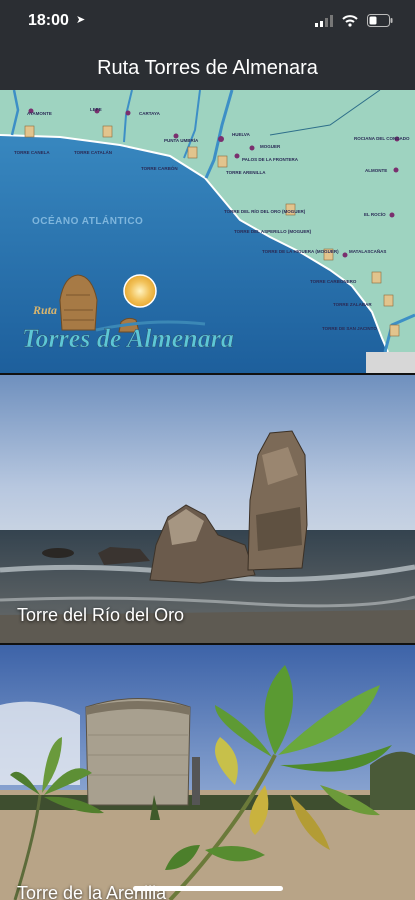 Image resolution: width=415 pixels, height=900 pixels. I want to click on navigation-bar: Ruta Torres de Almenara, so click(207, 67).